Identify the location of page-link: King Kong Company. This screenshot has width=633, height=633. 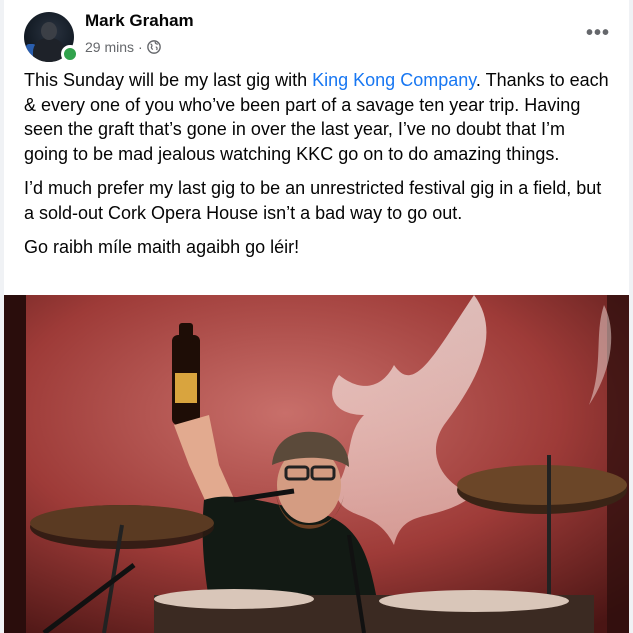
(394, 80).